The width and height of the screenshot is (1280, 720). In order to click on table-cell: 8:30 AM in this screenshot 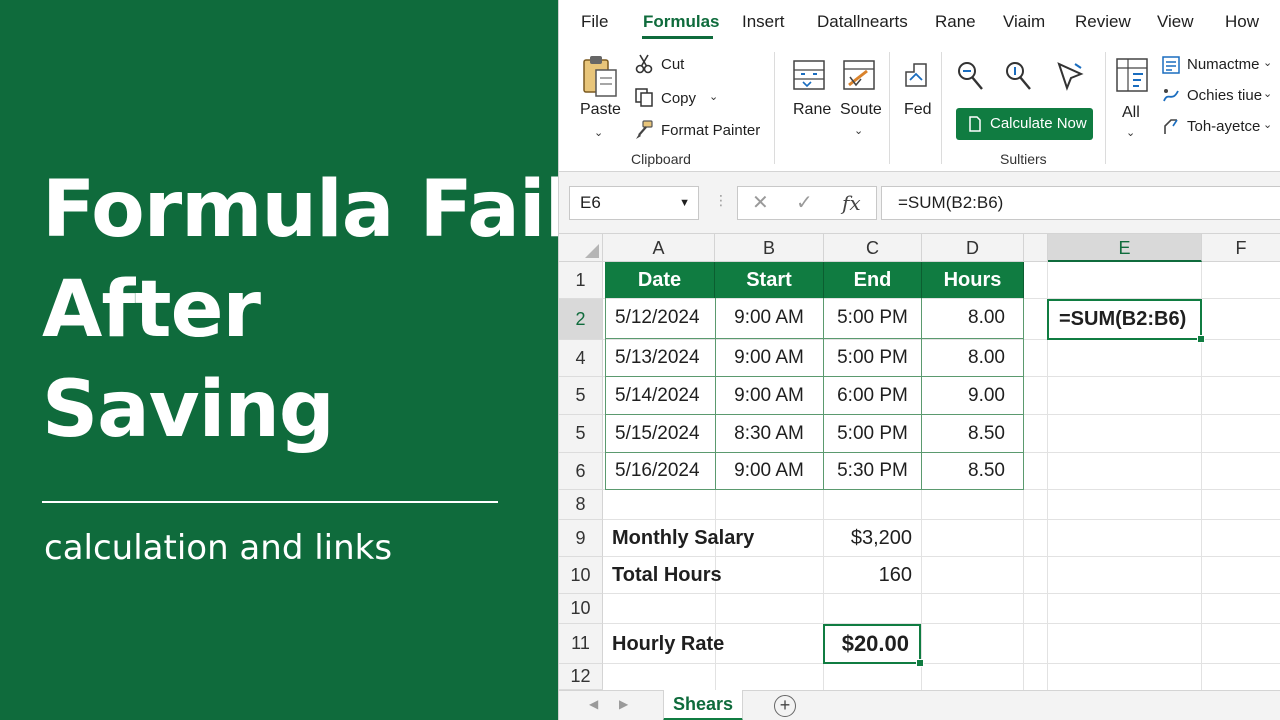, I will do `click(769, 434)`.